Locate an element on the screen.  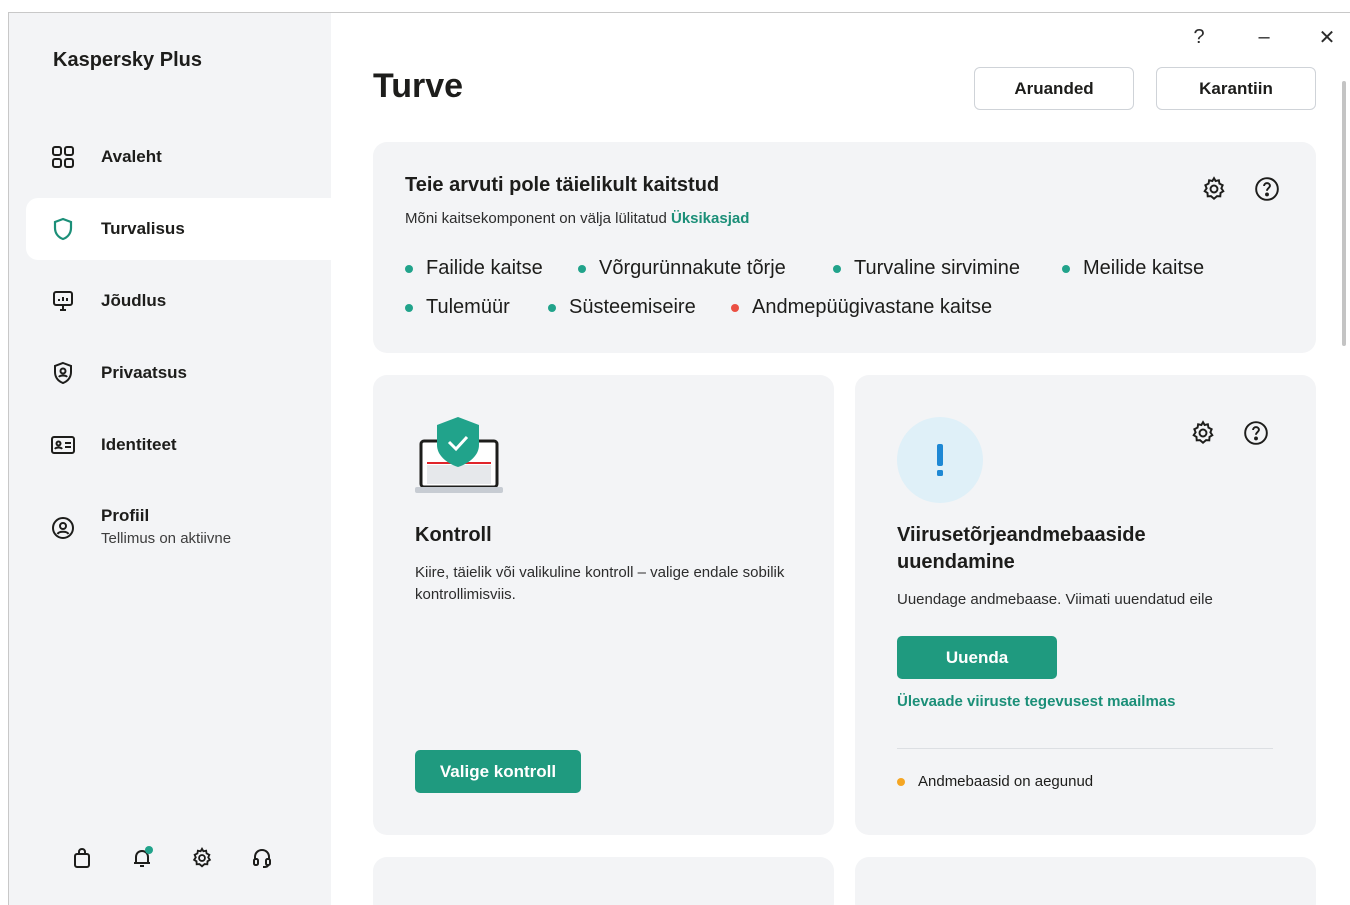
status-help-icon is located at coordinates (1267, 189).